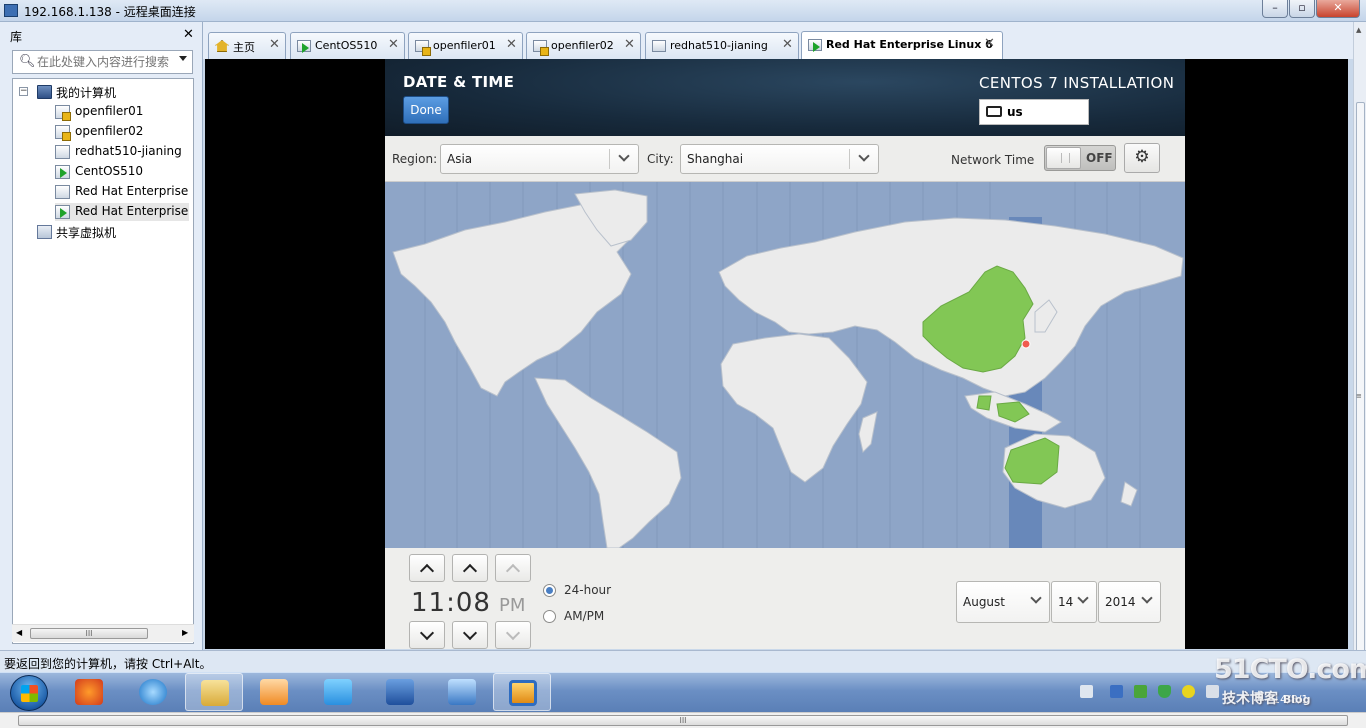 The image size is (1366, 728). I want to click on tree-node-rhel-2: Red Hat Enterprise L, so click(122, 212).